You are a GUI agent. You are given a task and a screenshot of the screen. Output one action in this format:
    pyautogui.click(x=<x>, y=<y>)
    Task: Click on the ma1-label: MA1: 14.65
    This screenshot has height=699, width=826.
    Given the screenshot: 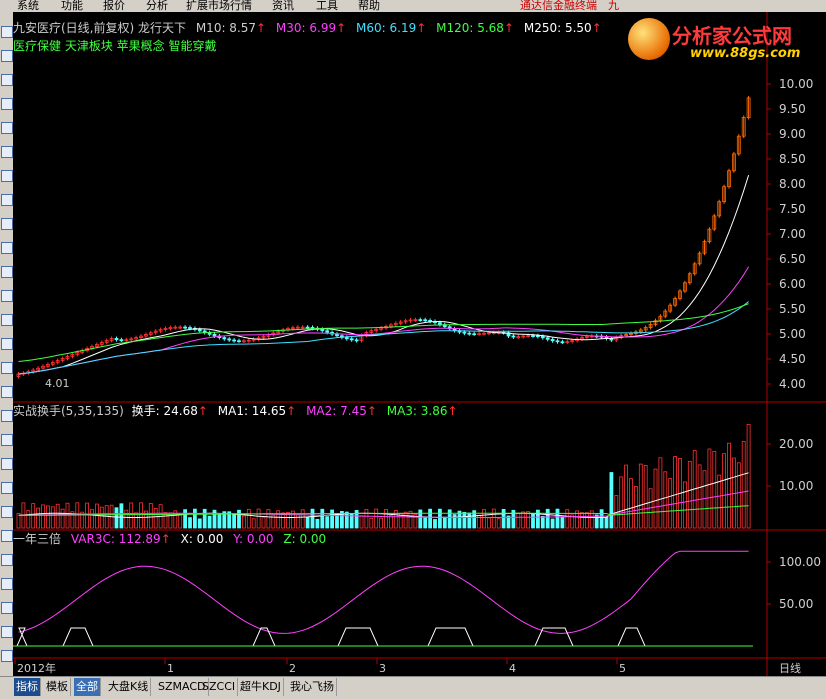 What is the action you would take?
    pyautogui.click(x=252, y=411)
    